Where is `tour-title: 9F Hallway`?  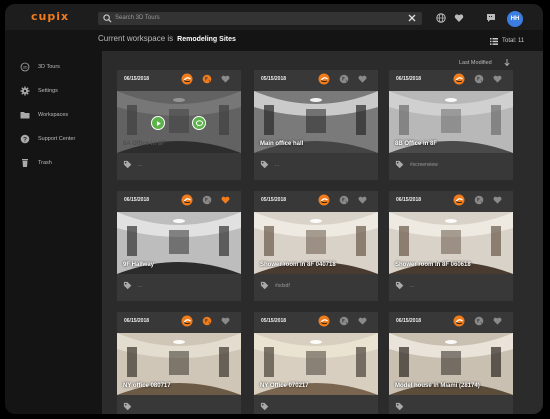 tour-title: 9F Hallway is located at coordinates (138, 265).